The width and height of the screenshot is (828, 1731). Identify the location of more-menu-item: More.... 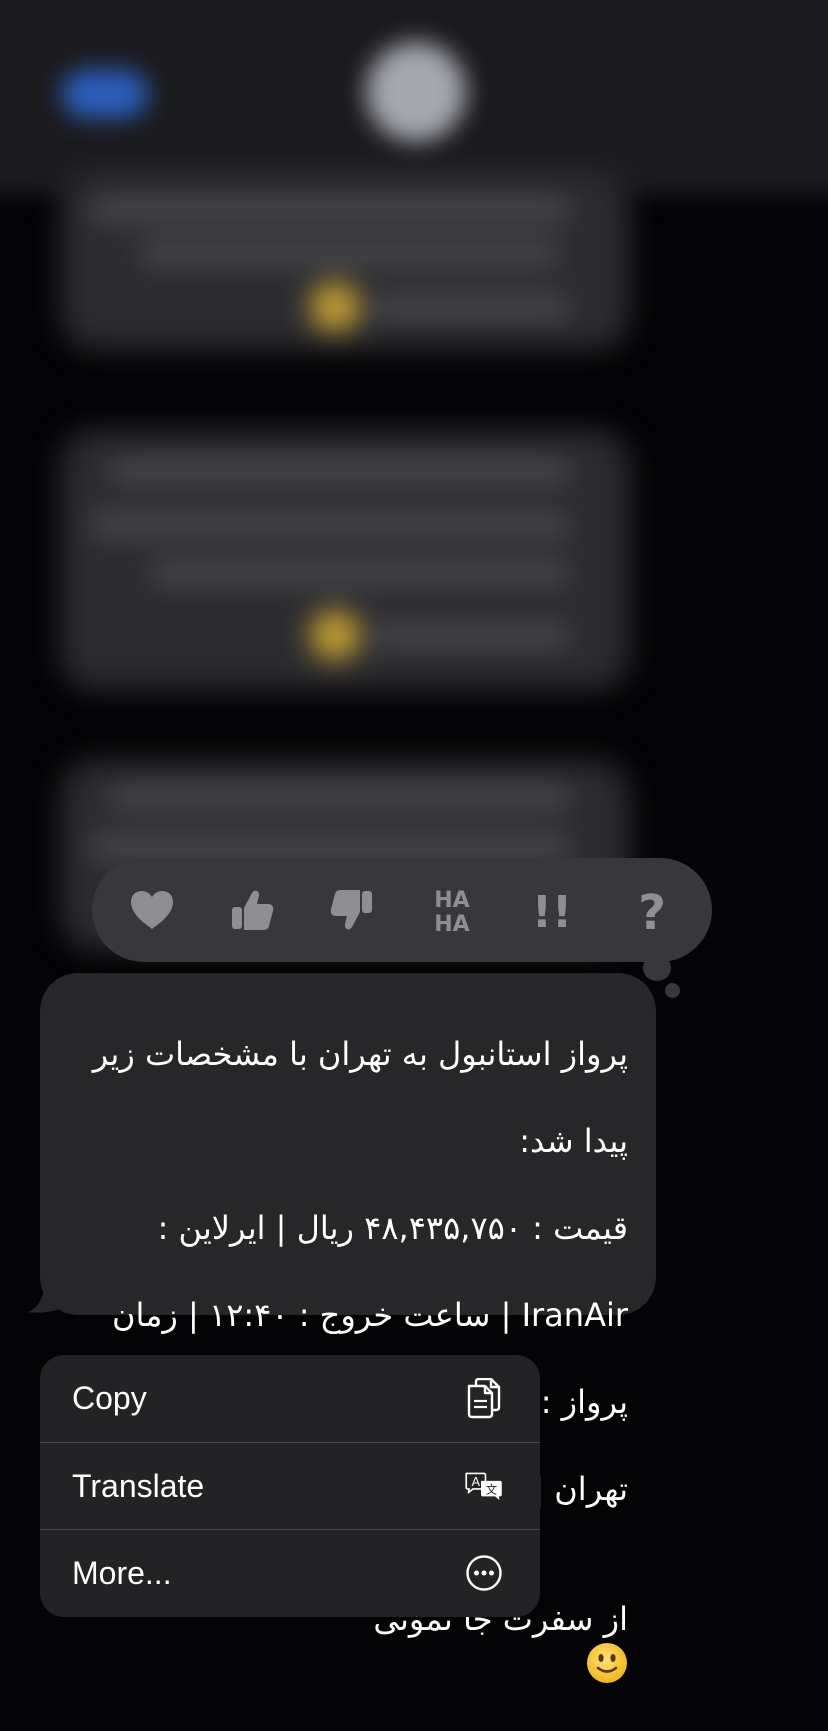
(290, 1572).